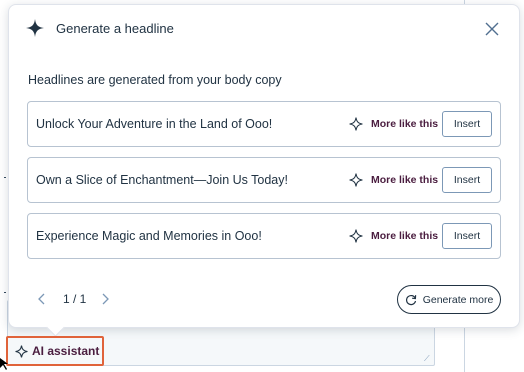 The width and height of the screenshot is (524, 372). Describe the element at coordinates (4, 364) in the screenshot. I see `mouse-cursor-icon` at that location.